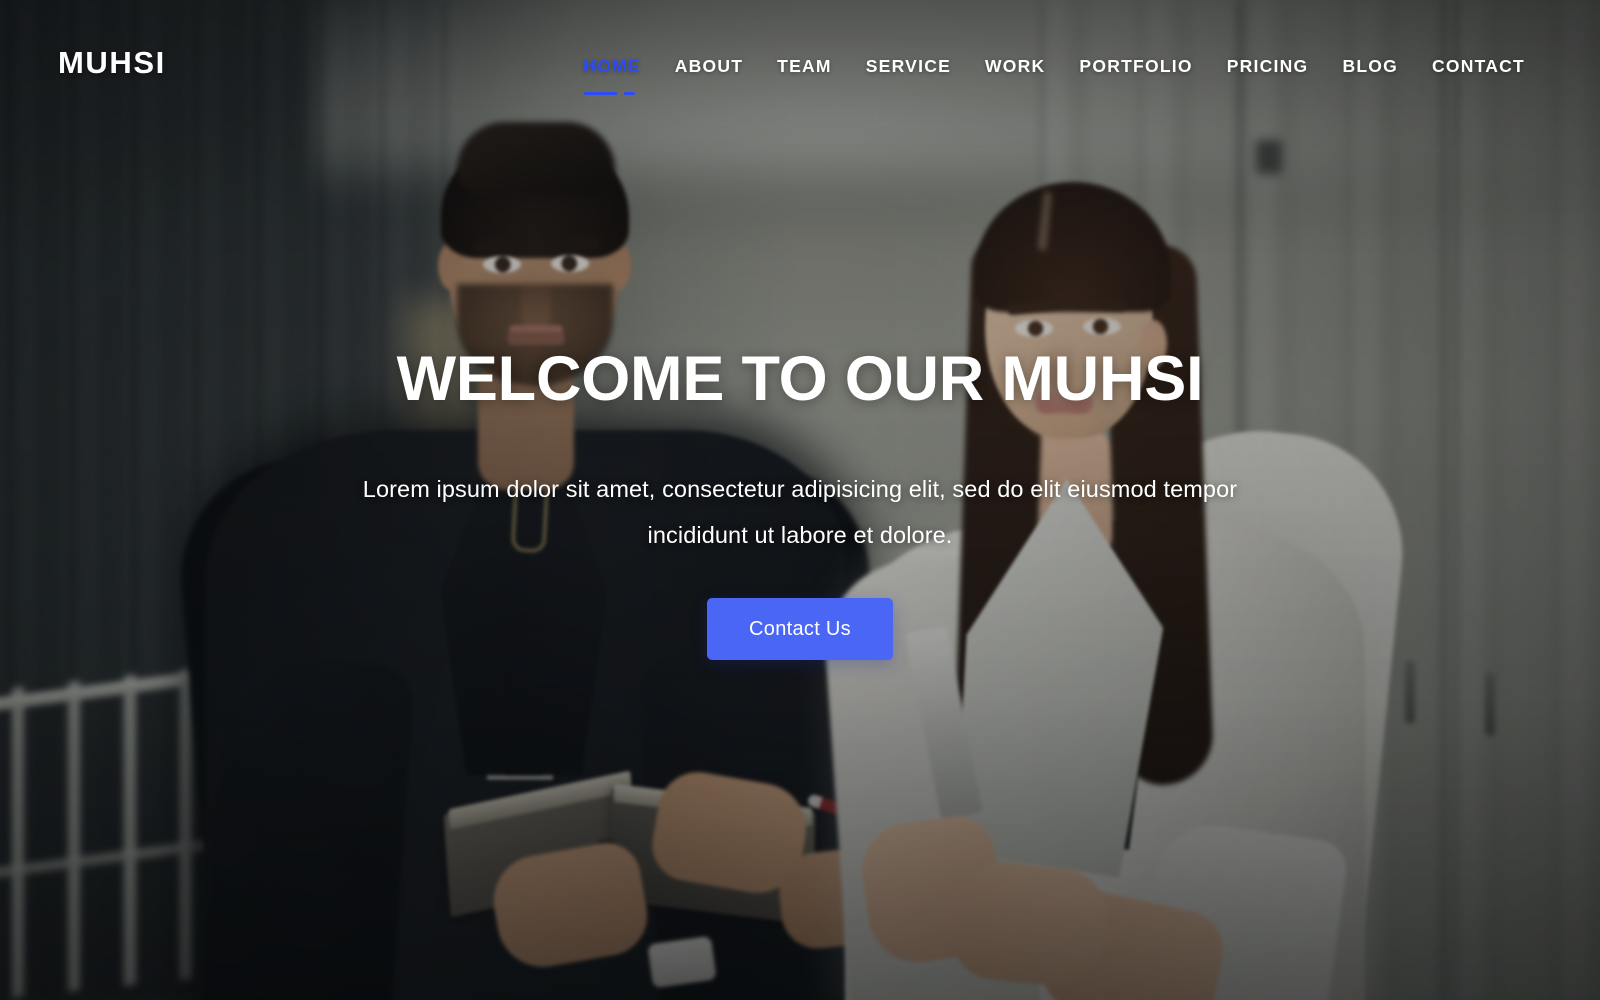  What do you see at coordinates (1015, 66) in the screenshot?
I see `nav-item-work: WORK` at bounding box center [1015, 66].